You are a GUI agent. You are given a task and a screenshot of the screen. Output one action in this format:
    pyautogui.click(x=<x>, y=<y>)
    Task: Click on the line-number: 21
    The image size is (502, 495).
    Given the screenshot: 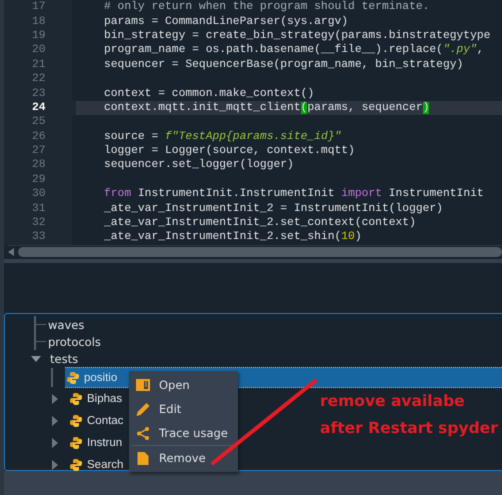 What is the action you would take?
    pyautogui.click(x=39, y=65)
    